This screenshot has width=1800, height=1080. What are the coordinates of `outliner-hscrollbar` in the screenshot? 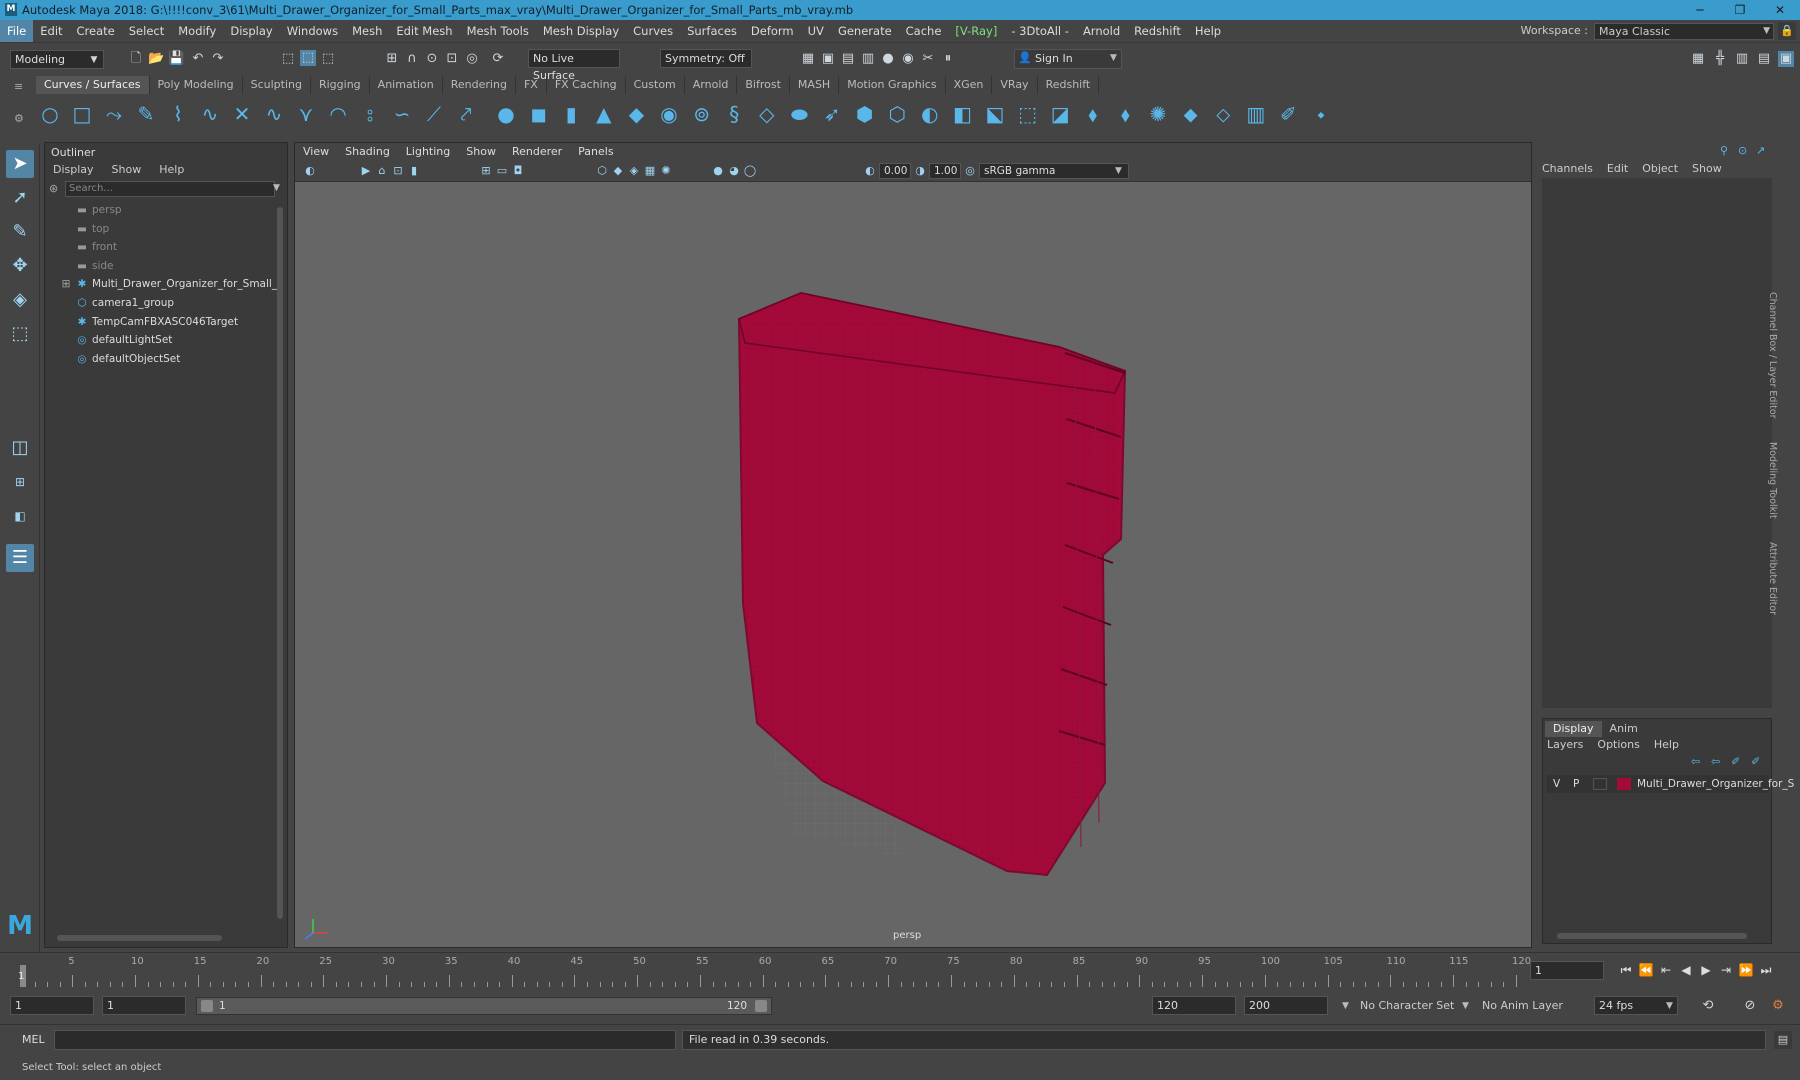 It's located at (139, 938).